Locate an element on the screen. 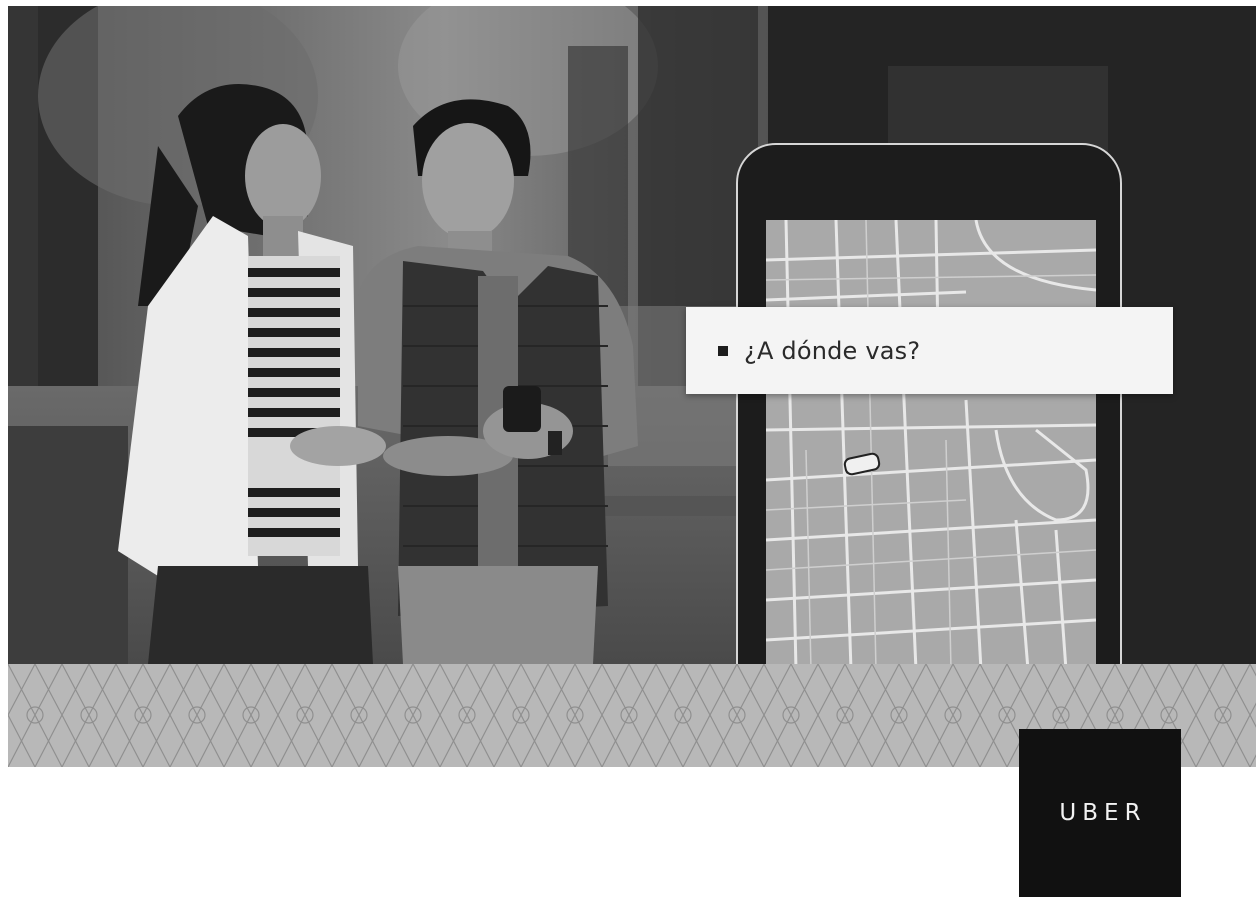  map-streets is located at coordinates (931, 445).